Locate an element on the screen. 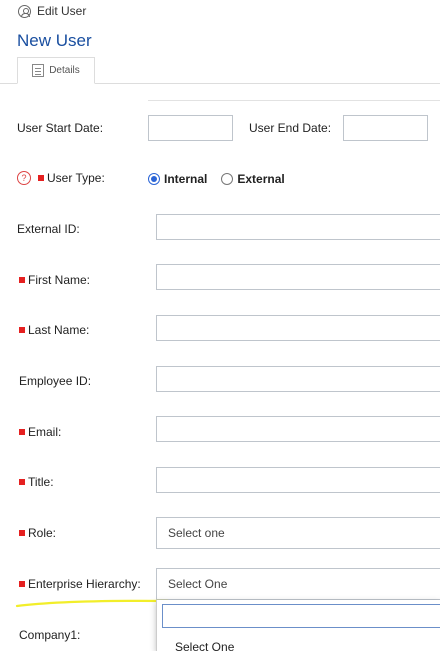 Image resolution: width=440 pixels, height=651 pixels. end-date-label: User End Date: is located at coordinates (290, 128).